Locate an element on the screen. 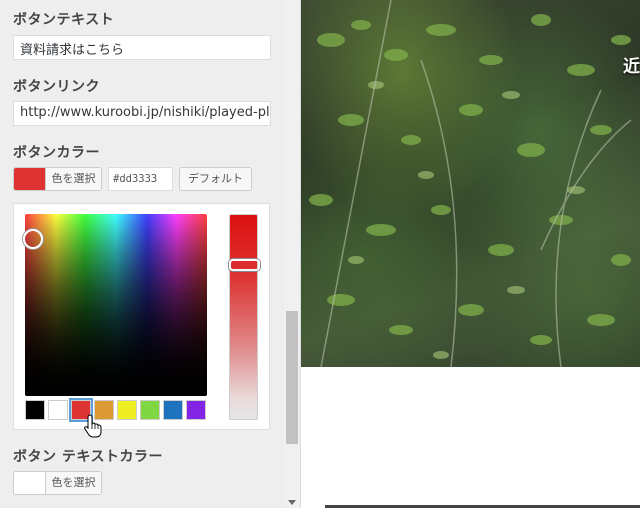 The height and width of the screenshot is (508, 640). scrollbar-thumb is located at coordinates (292, 377).